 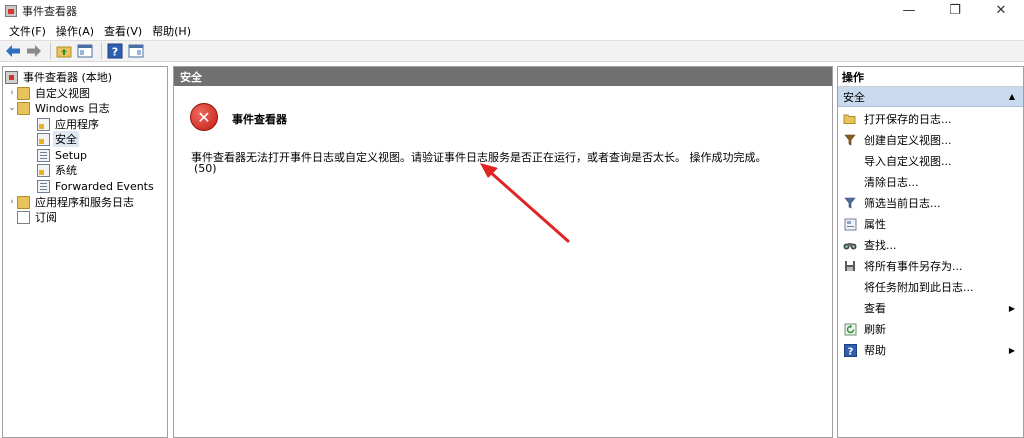 I want to click on help-toolbar-button: ?, so click(x=115, y=51).